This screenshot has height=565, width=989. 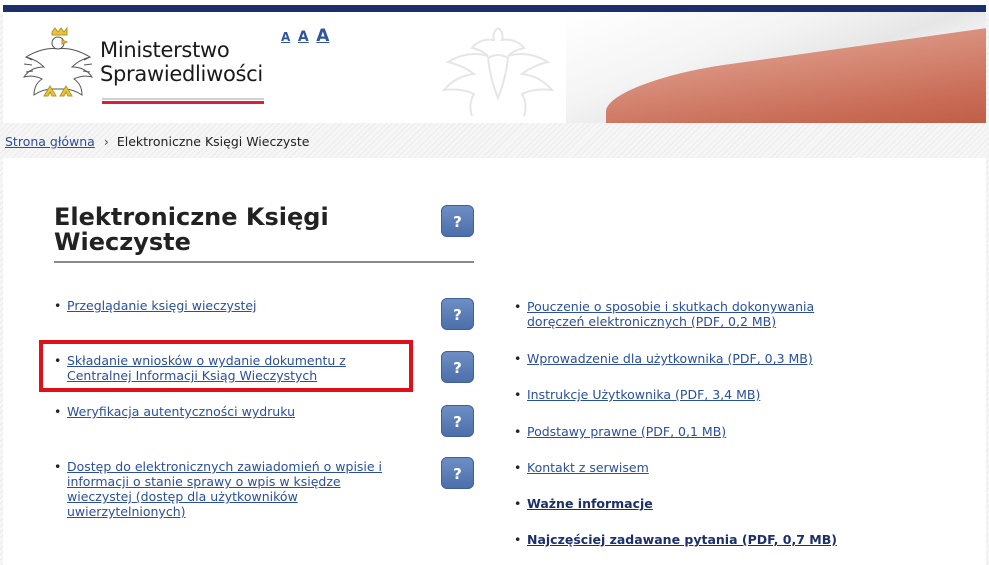 I want to click on top-bar, so click(x=494, y=6).